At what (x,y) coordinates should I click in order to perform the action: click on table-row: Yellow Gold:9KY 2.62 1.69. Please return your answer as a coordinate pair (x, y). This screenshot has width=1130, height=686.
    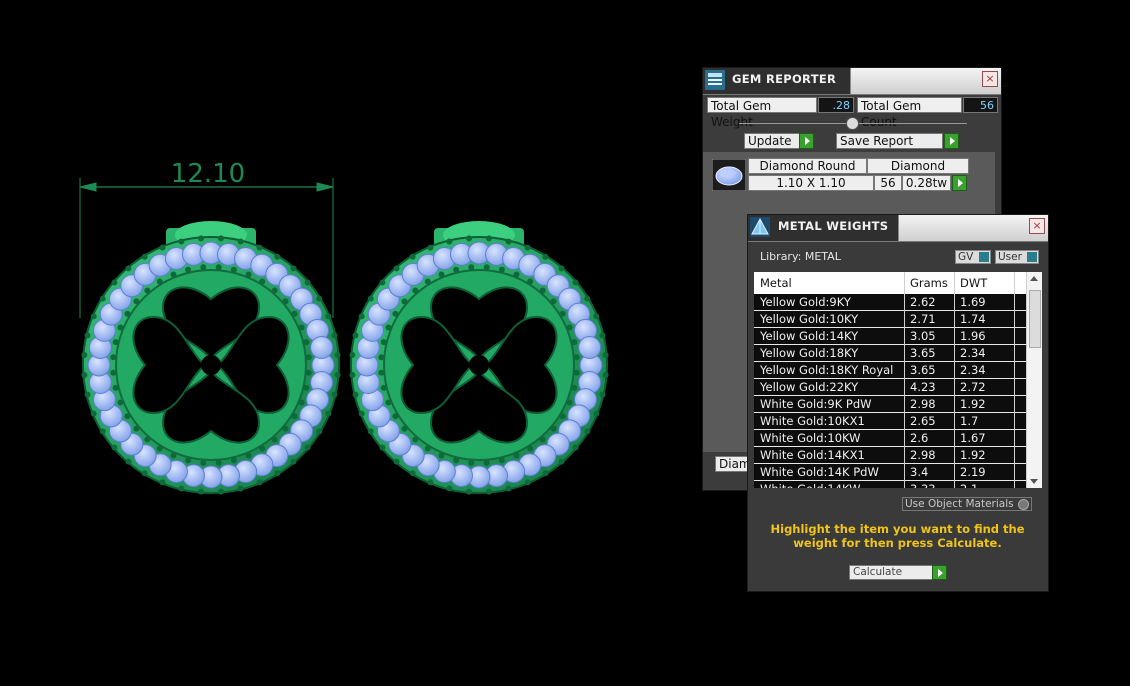
    Looking at the image, I should click on (890, 302).